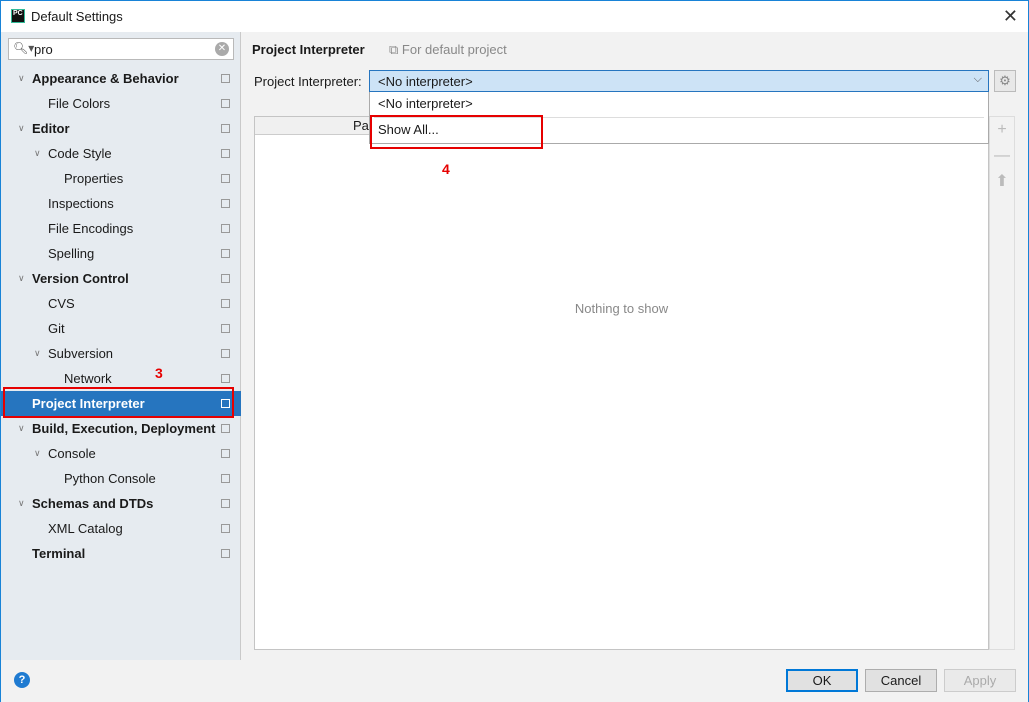 This screenshot has width=1029, height=702. Describe the element at coordinates (121, 553) in the screenshot. I see `tree-item: Terminal` at that location.